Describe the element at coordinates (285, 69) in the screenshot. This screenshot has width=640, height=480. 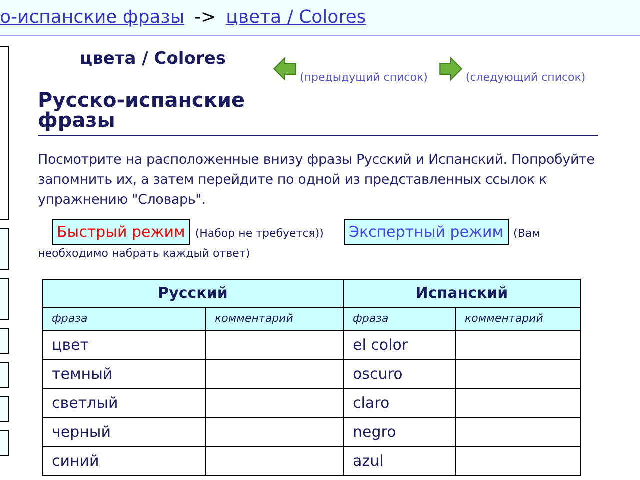
I see `left-arrow-icon` at that location.